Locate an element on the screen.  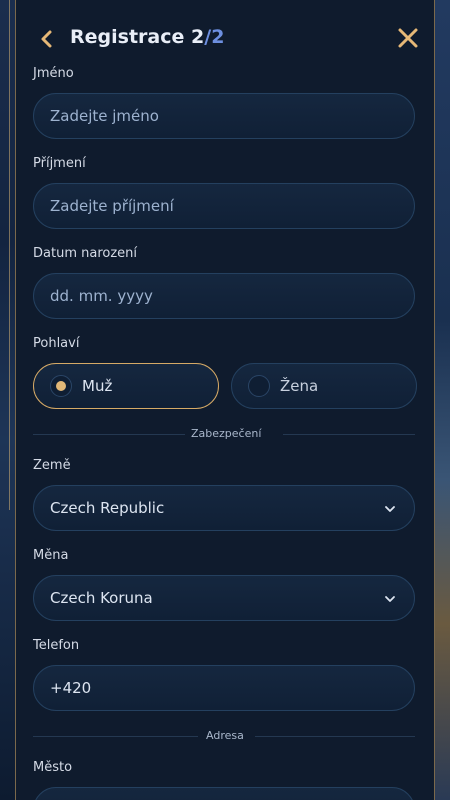
section-title-security: Zabezpečení is located at coordinates (226, 433).